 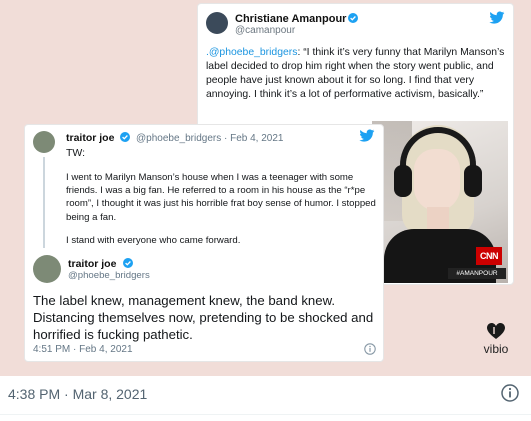 I want to click on author-handle: @phoebe_bridgers, so click(x=109, y=275).